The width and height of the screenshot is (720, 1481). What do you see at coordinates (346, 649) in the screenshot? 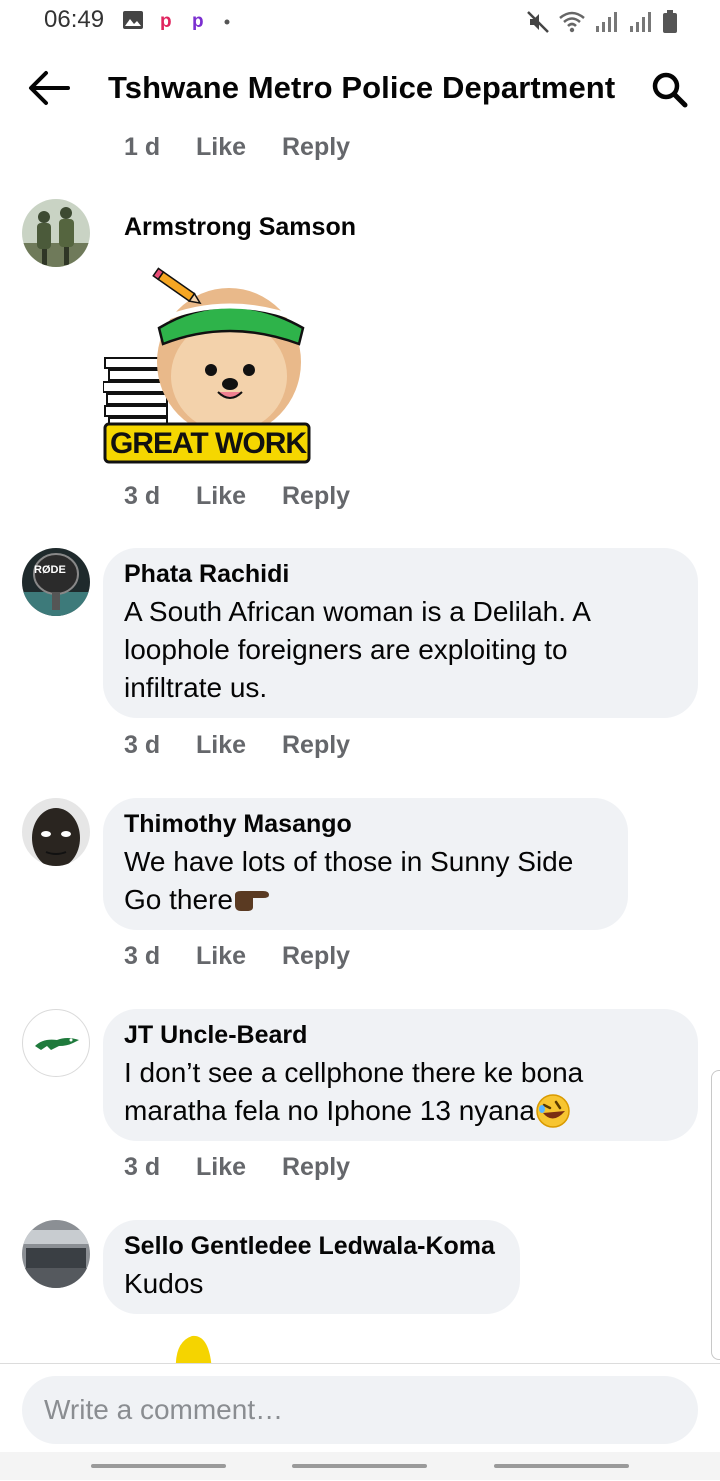
I see `comment-text-line: loophole foreigners are exploiting to` at bounding box center [346, 649].